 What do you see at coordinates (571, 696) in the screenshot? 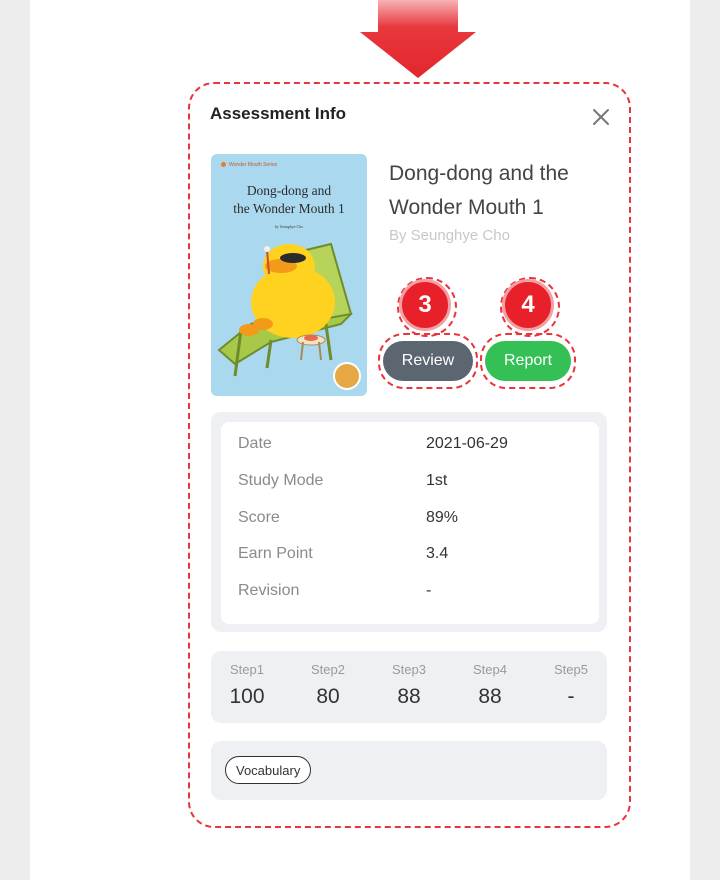
I see `step-value: -` at bounding box center [571, 696].